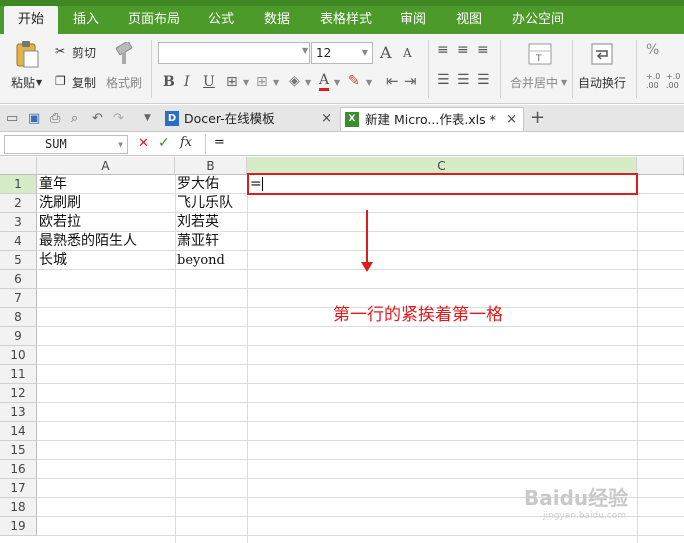 This screenshot has width=684, height=543. What do you see at coordinates (276, 82) in the screenshot?
I see `cell-style-dropdown-icon: ▼` at bounding box center [276, 82].